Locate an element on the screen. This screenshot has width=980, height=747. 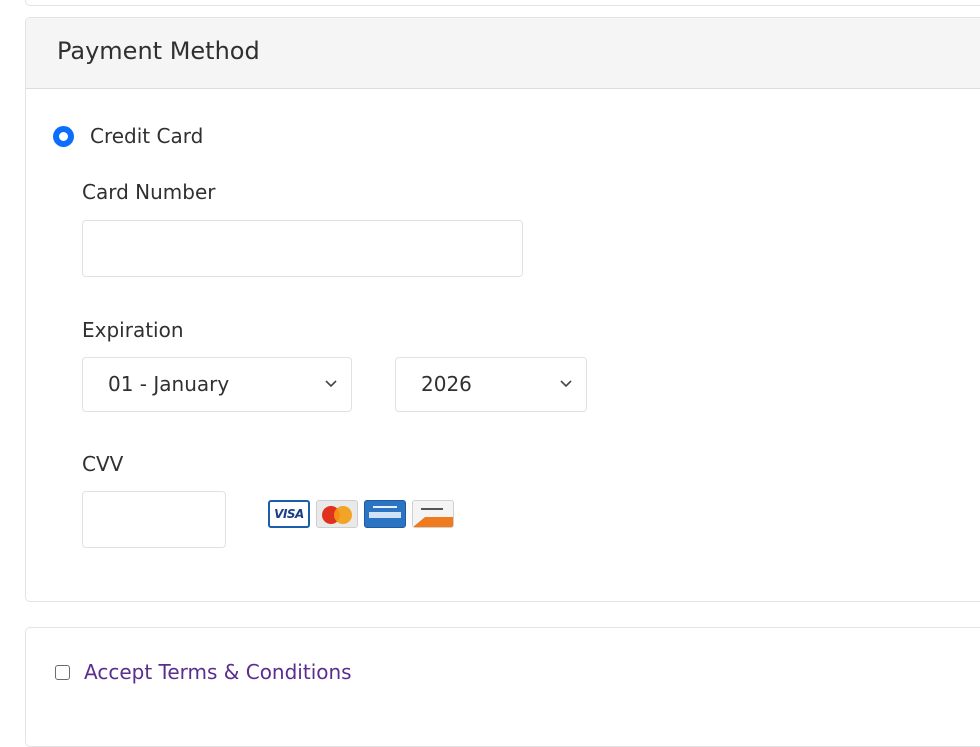
expiration-label: Expiration is located at coordinates (133, 330).